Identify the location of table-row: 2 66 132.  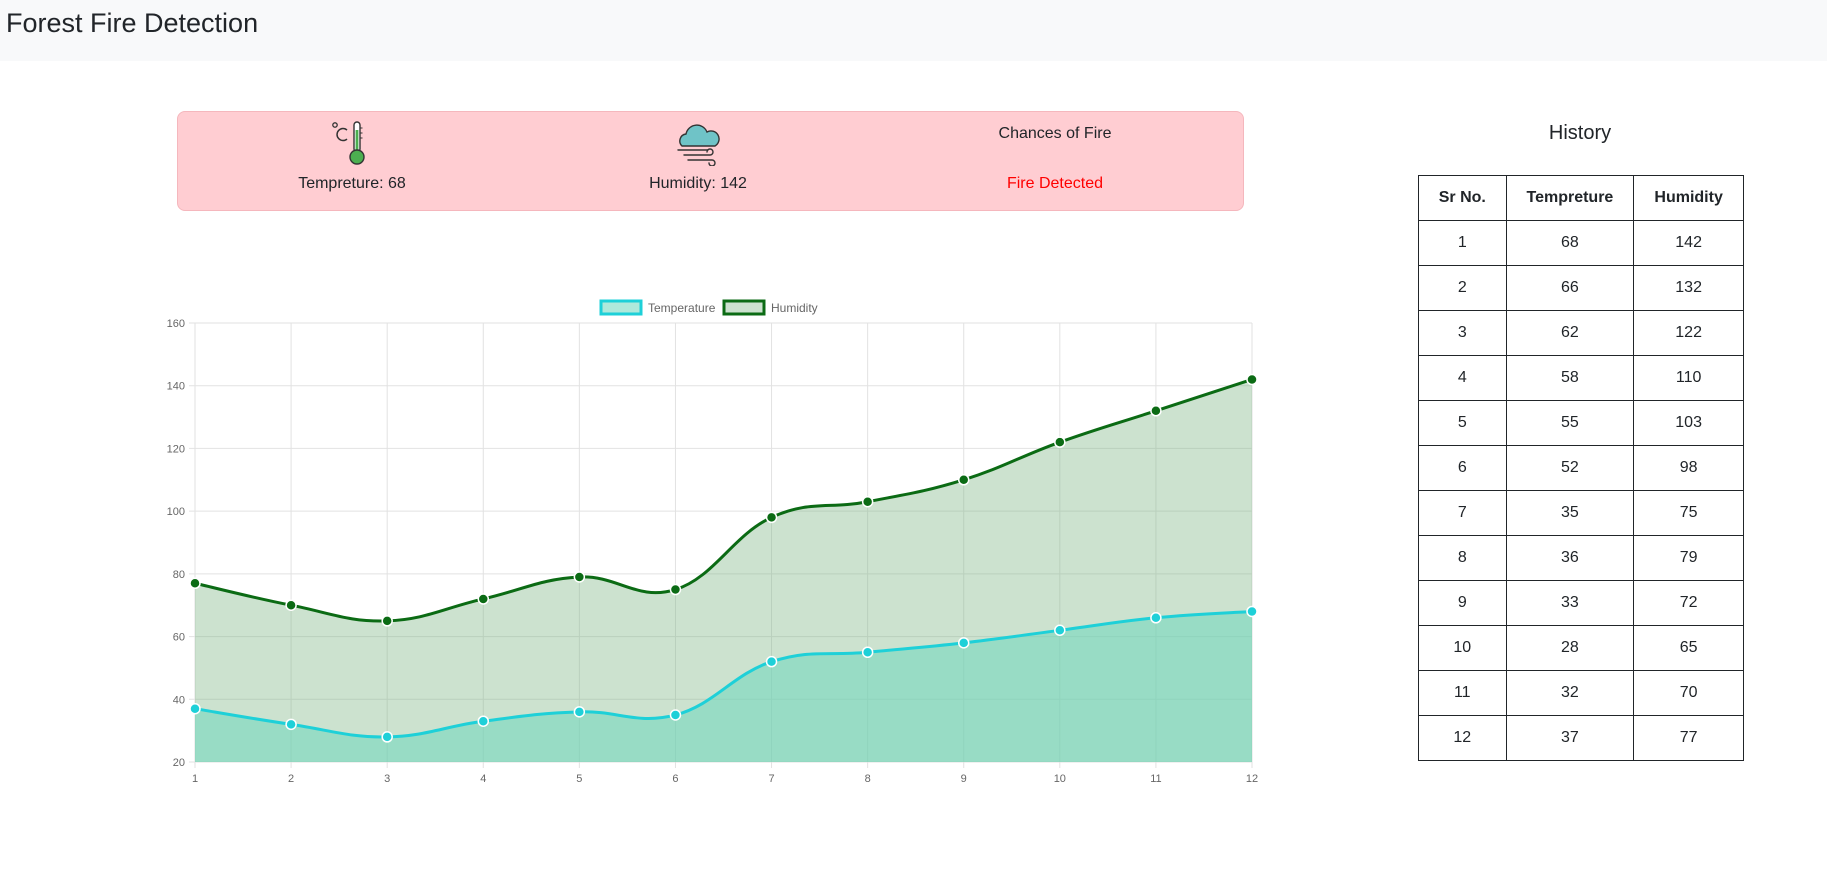
(1581, 288).